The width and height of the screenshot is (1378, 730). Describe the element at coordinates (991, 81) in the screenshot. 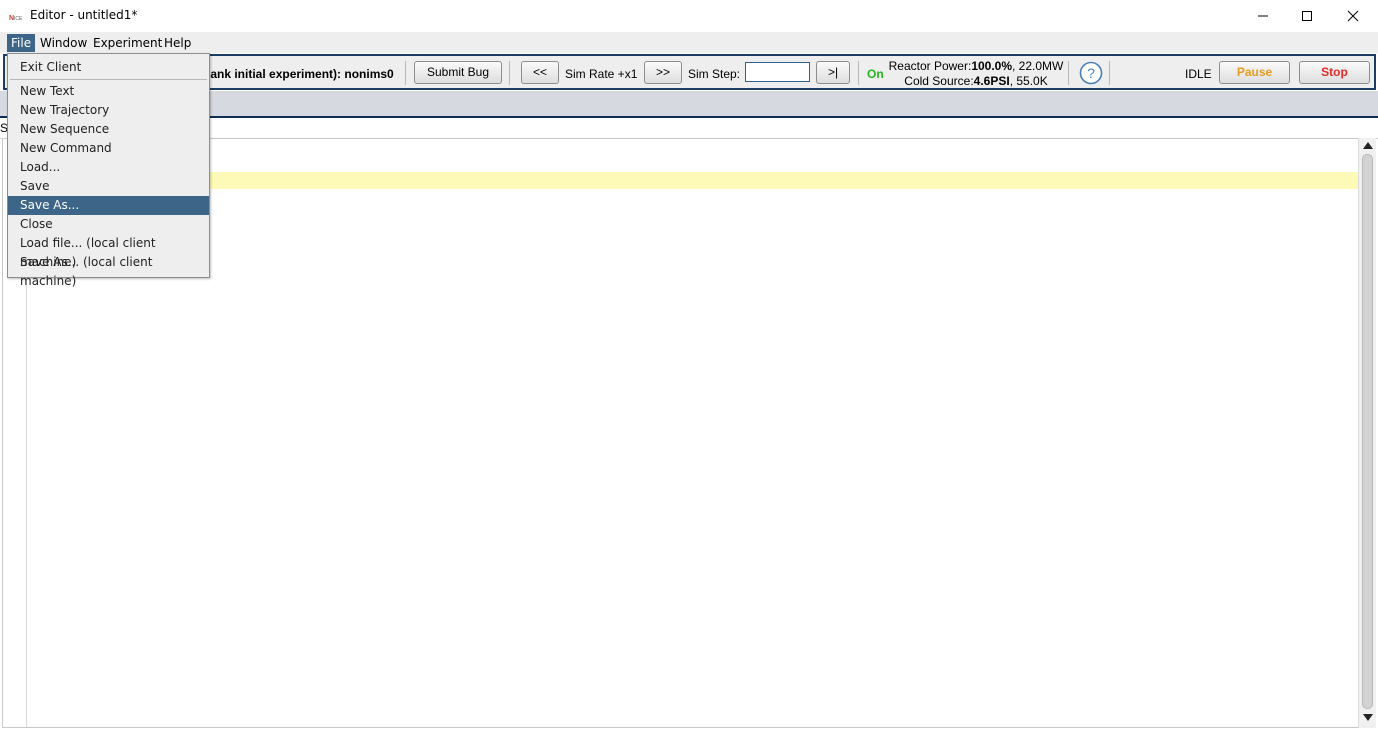

I see `cold-source-psi: 4.6PSI` at that location.